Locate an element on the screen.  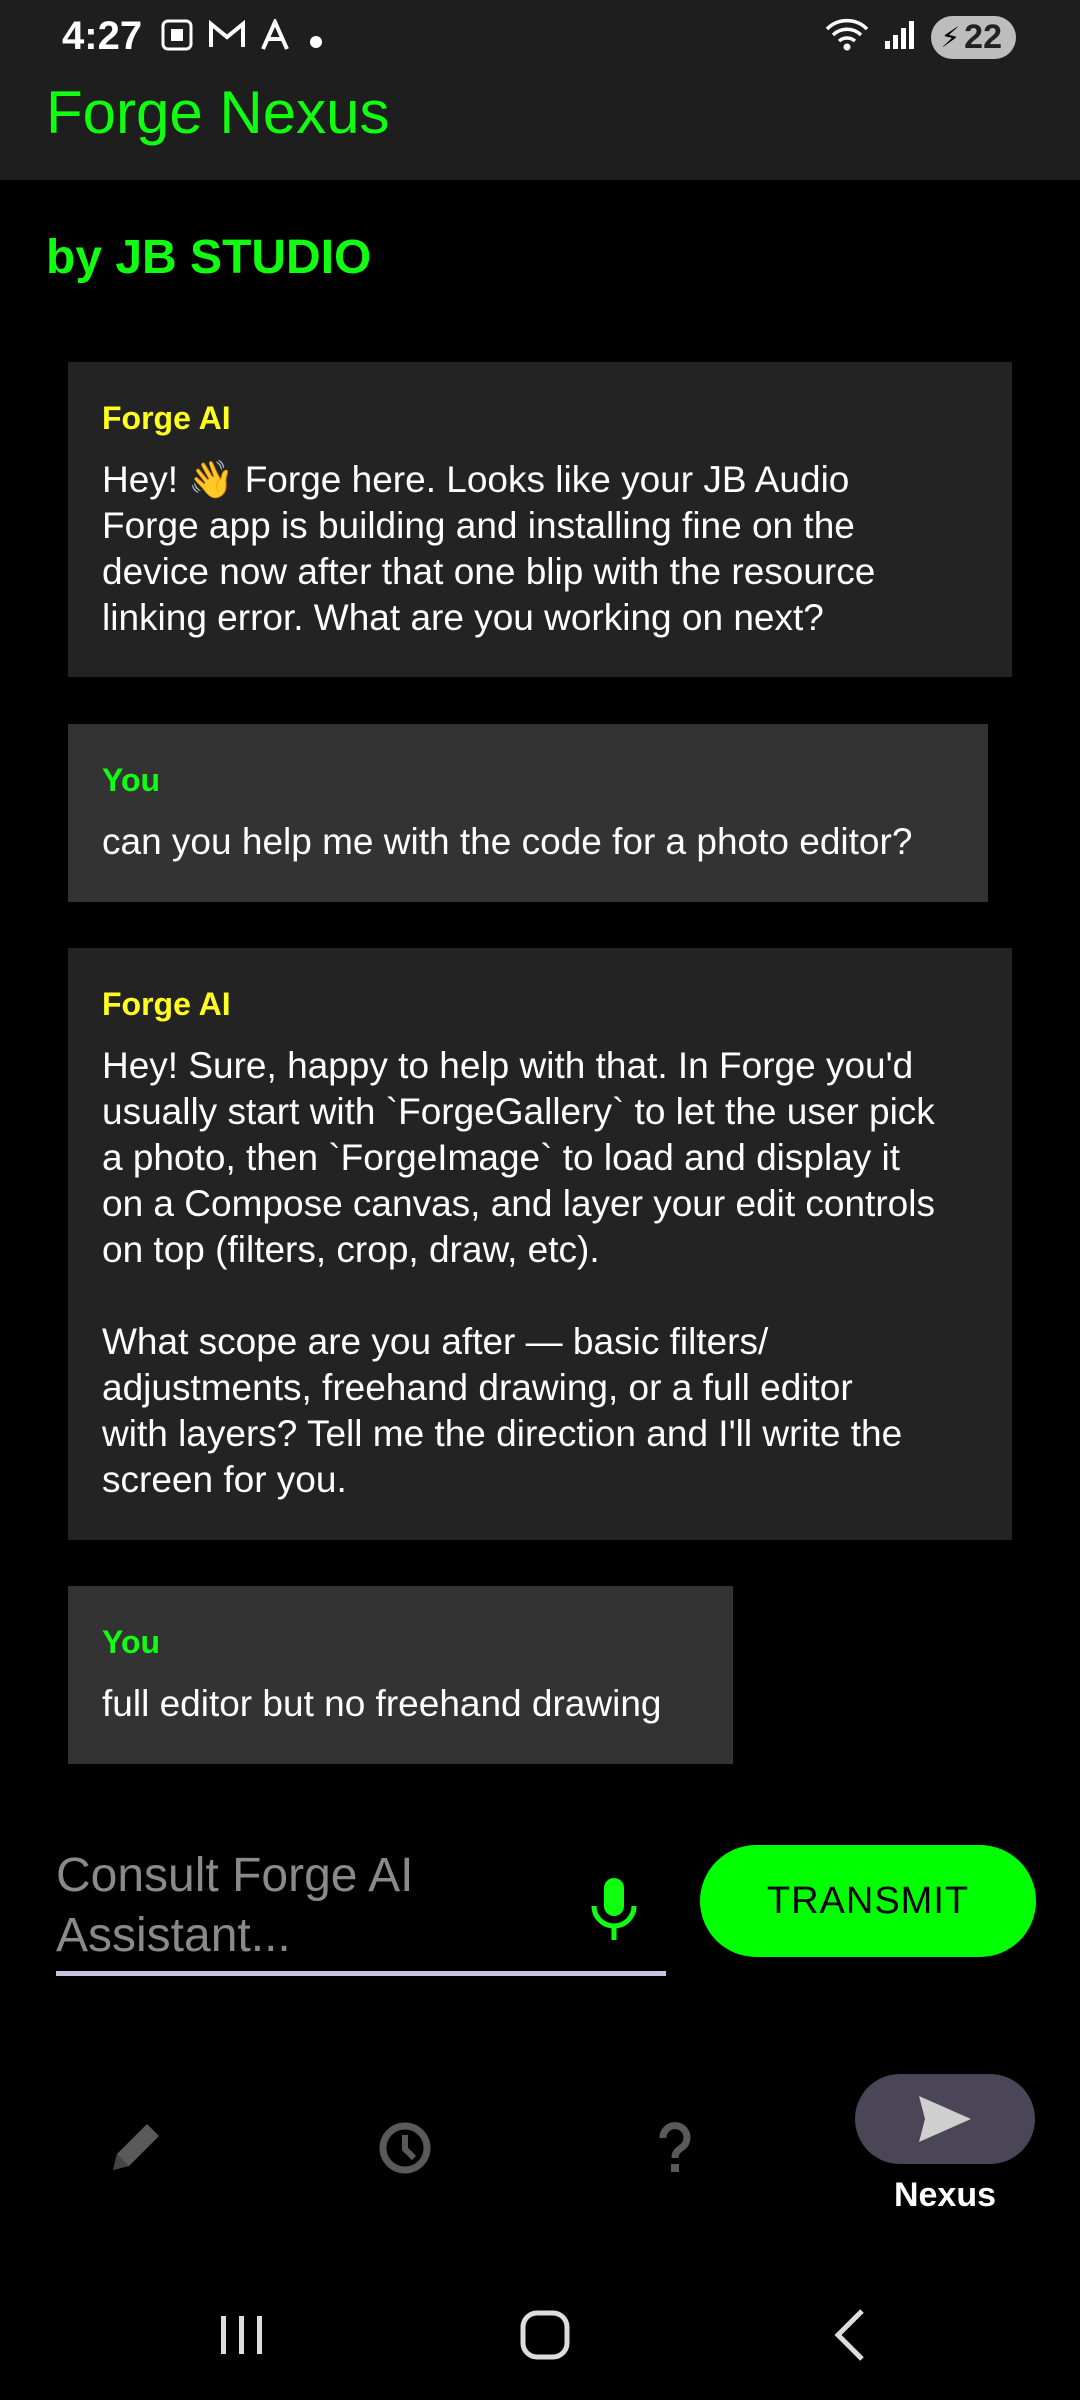
app-title: Forge Nexus is located at coordinates (218, 112).